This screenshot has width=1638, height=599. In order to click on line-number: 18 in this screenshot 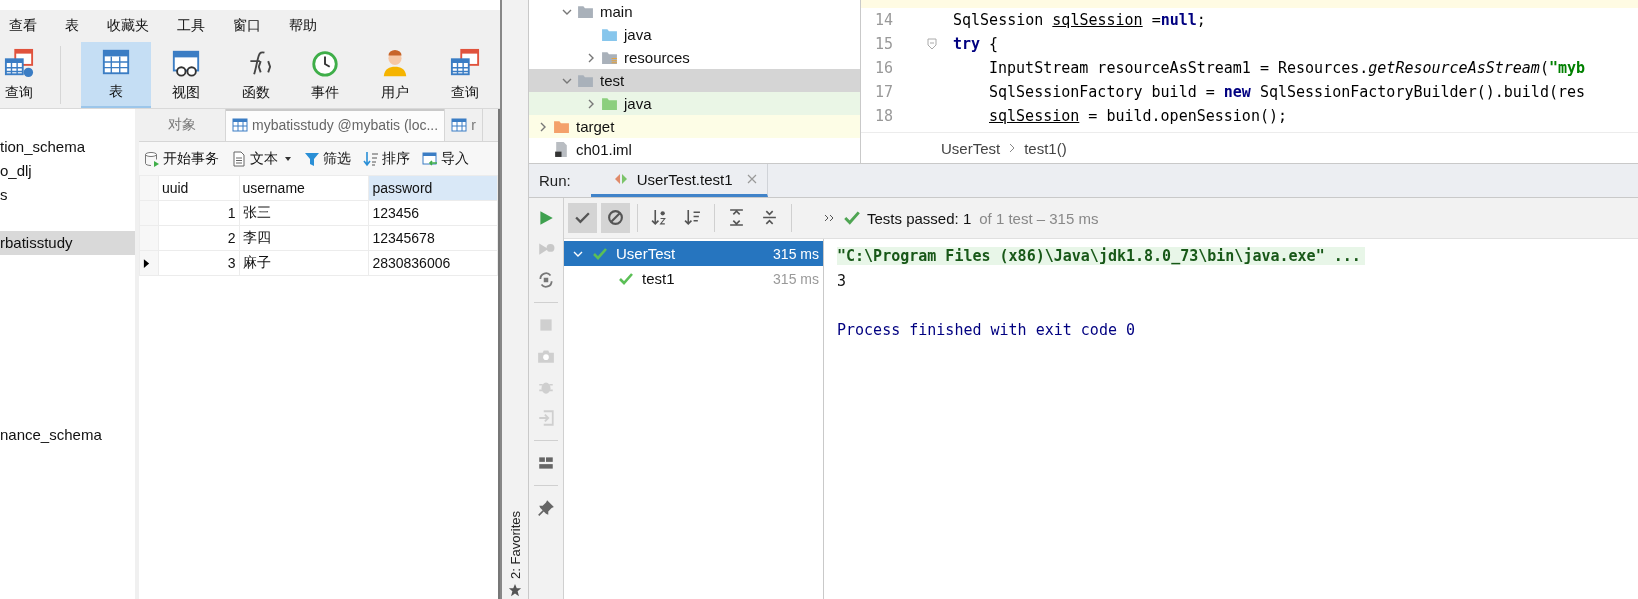, I will do `click(883, 116)`.